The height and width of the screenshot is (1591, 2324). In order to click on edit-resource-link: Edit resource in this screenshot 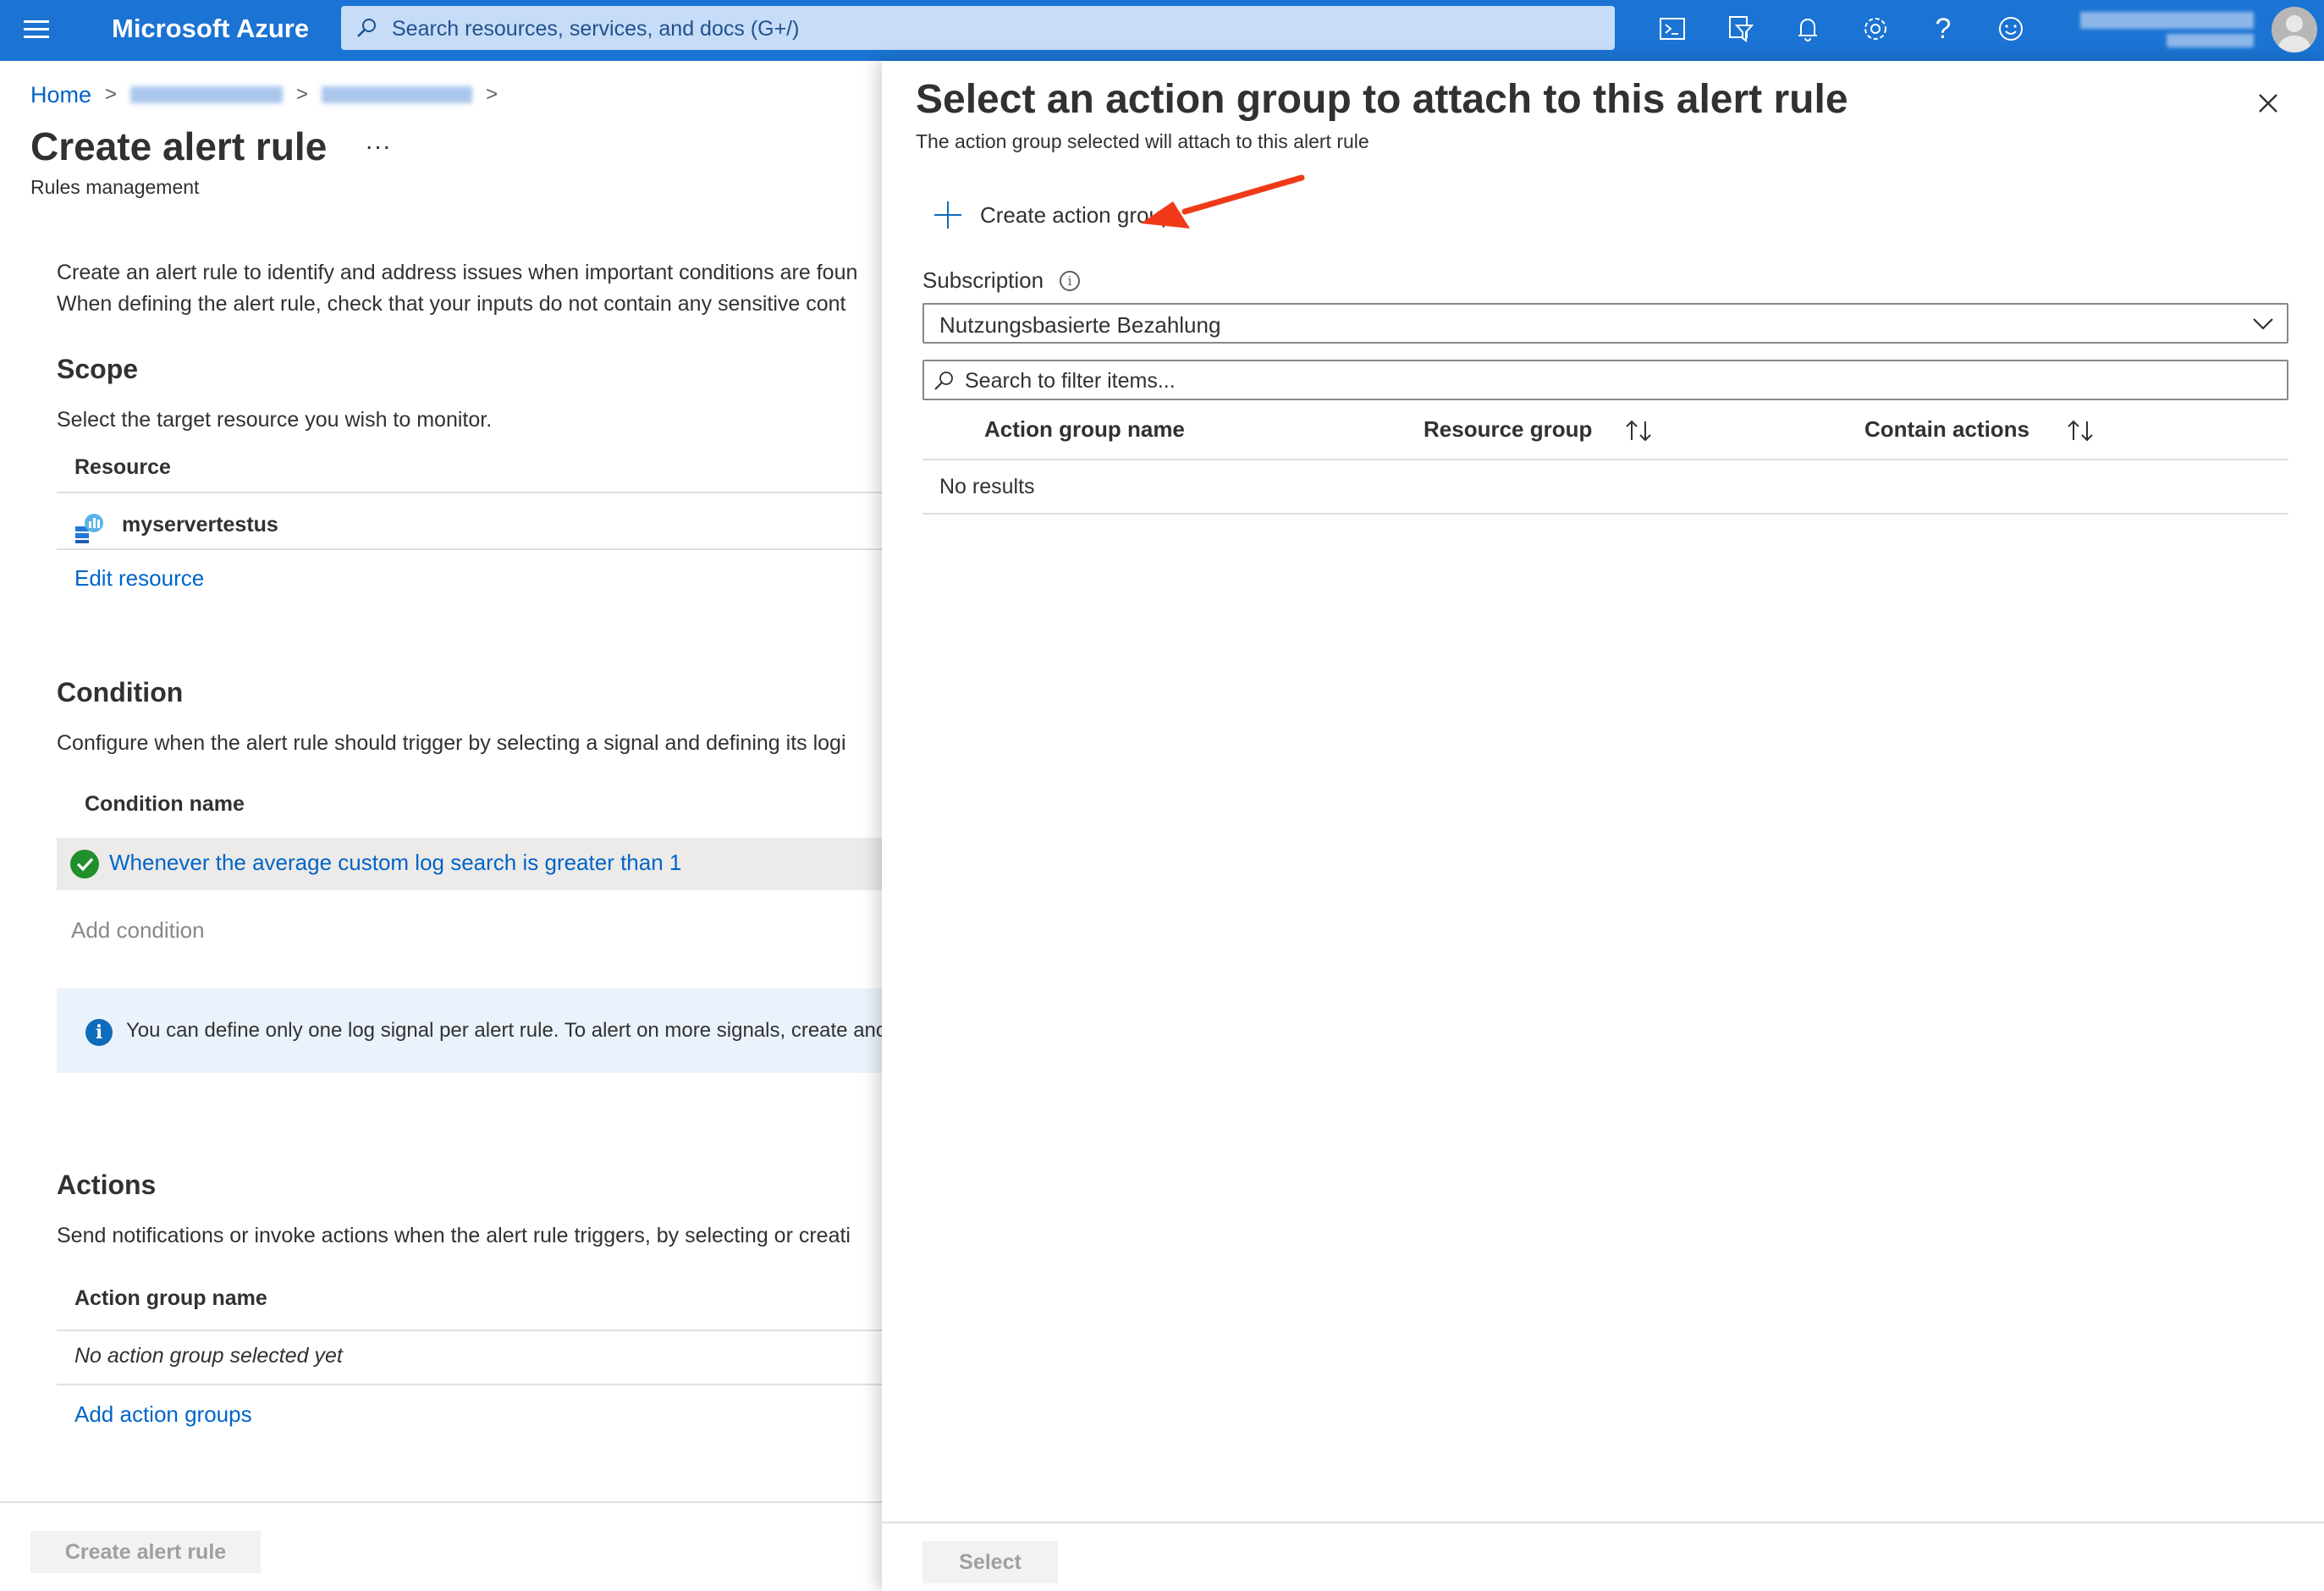, I will do `click(139, 578)`.